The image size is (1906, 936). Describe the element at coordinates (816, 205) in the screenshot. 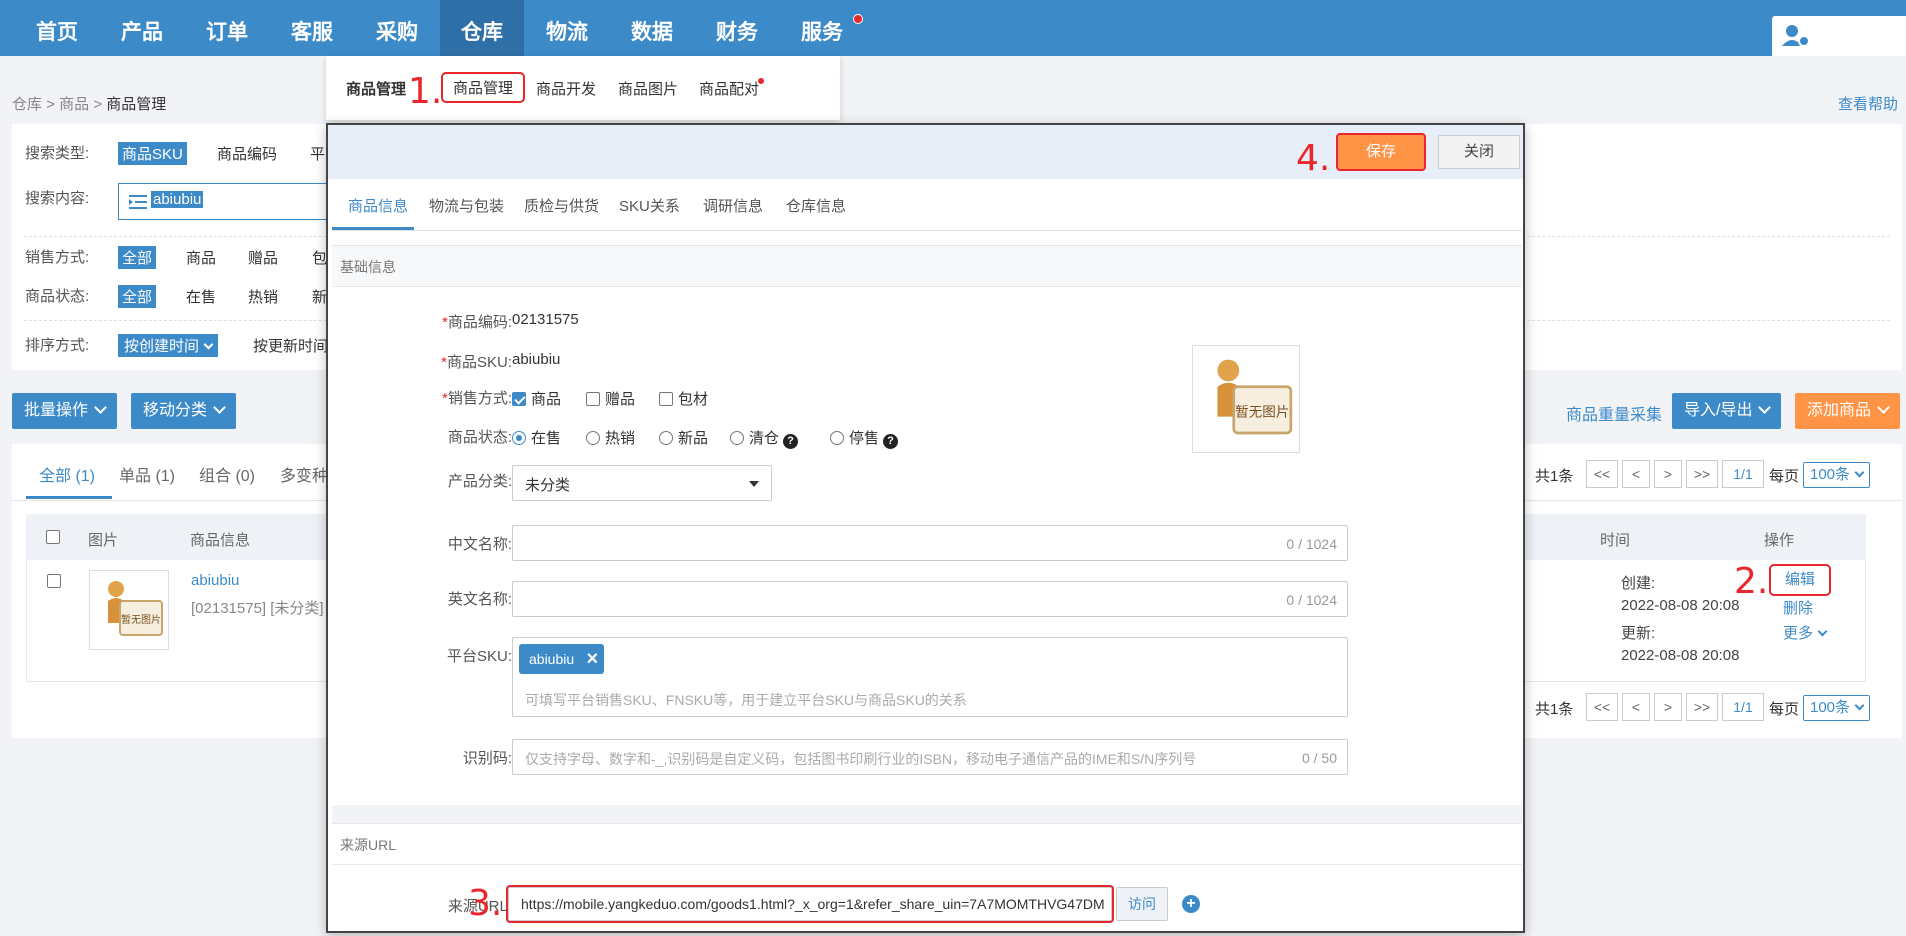

I see `tab-warehouse-info: 仓库信息` at that location.